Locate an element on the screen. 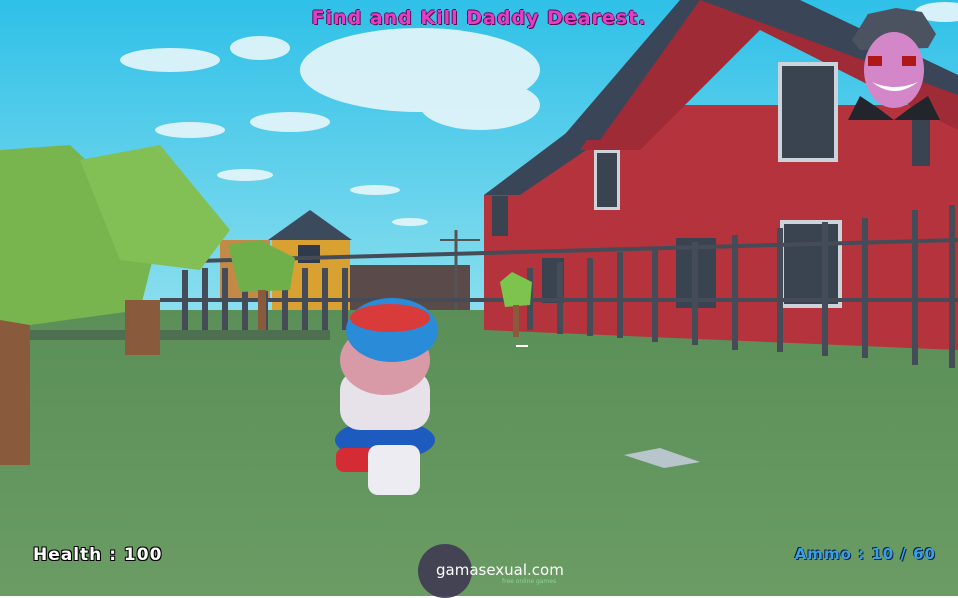 The width and height of the screenshot is (958, 598). ammo-counter: Ammo : 10 / 60 is located at coordinates (865, 554).